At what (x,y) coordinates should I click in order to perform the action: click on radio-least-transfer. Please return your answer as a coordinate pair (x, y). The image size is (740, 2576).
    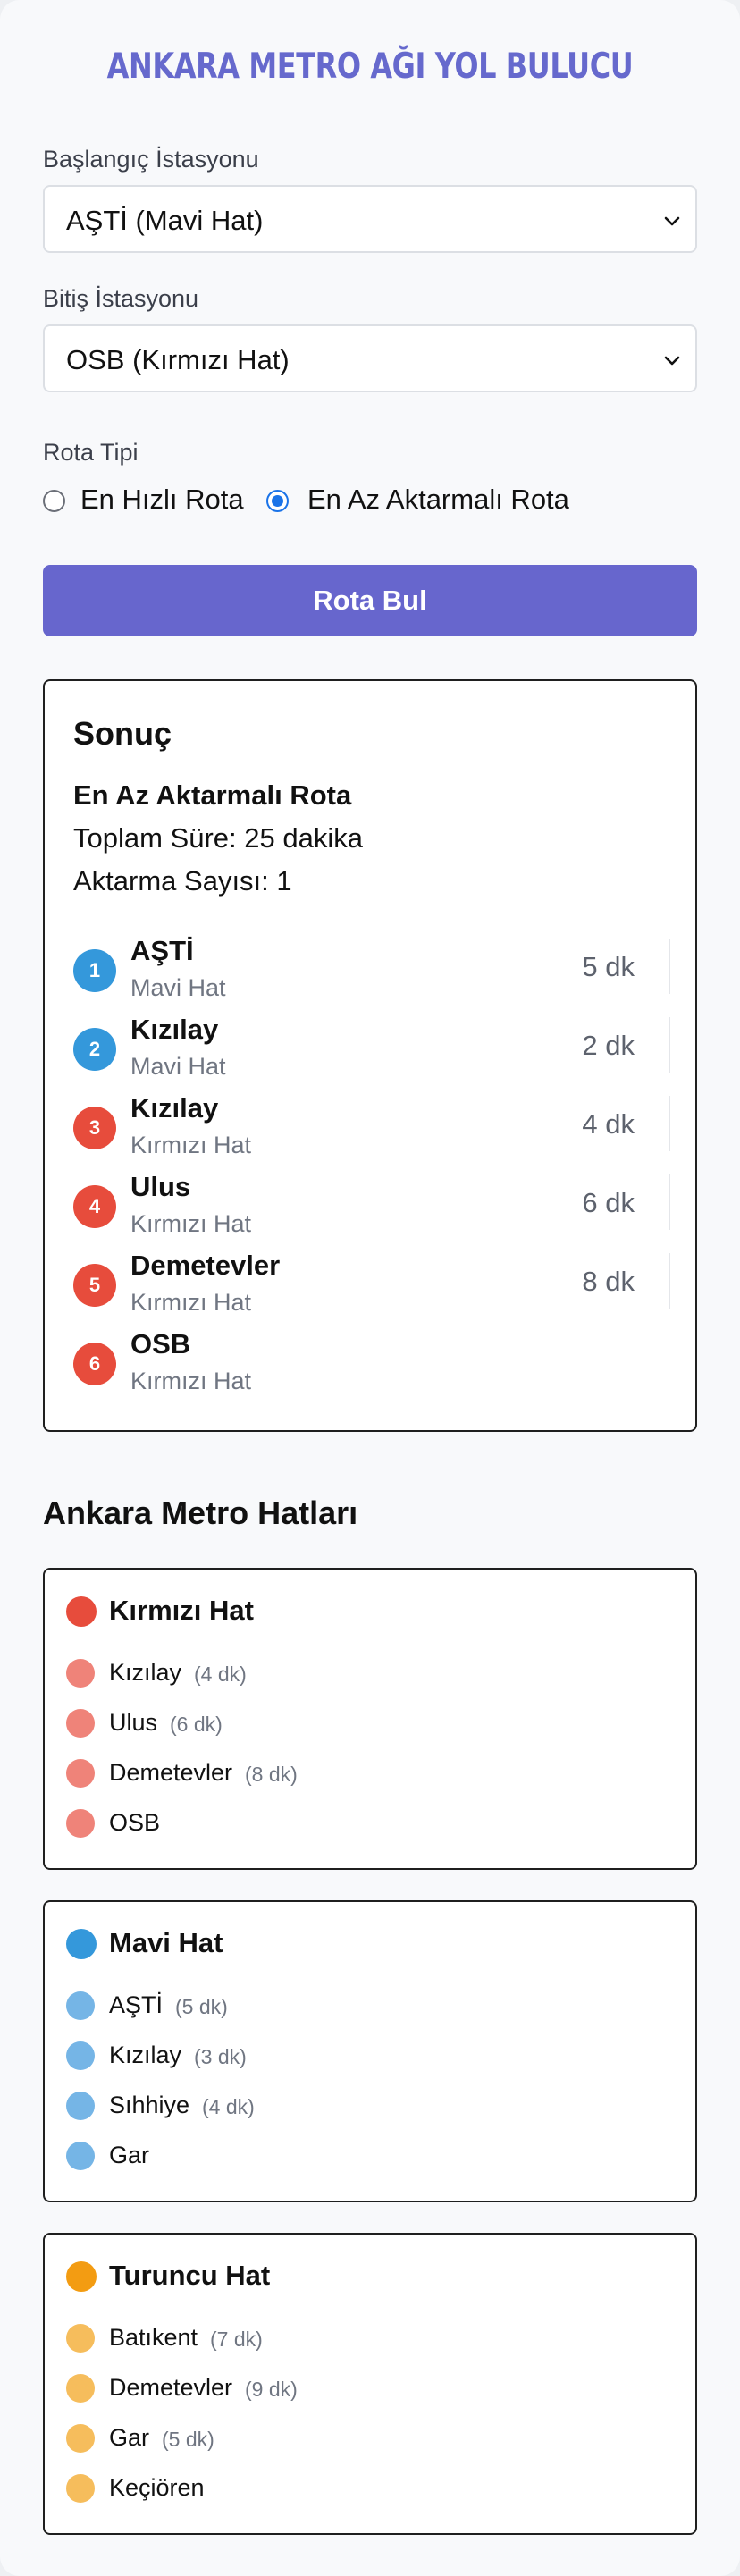
    Looking at the image, I should click on (277, 501).